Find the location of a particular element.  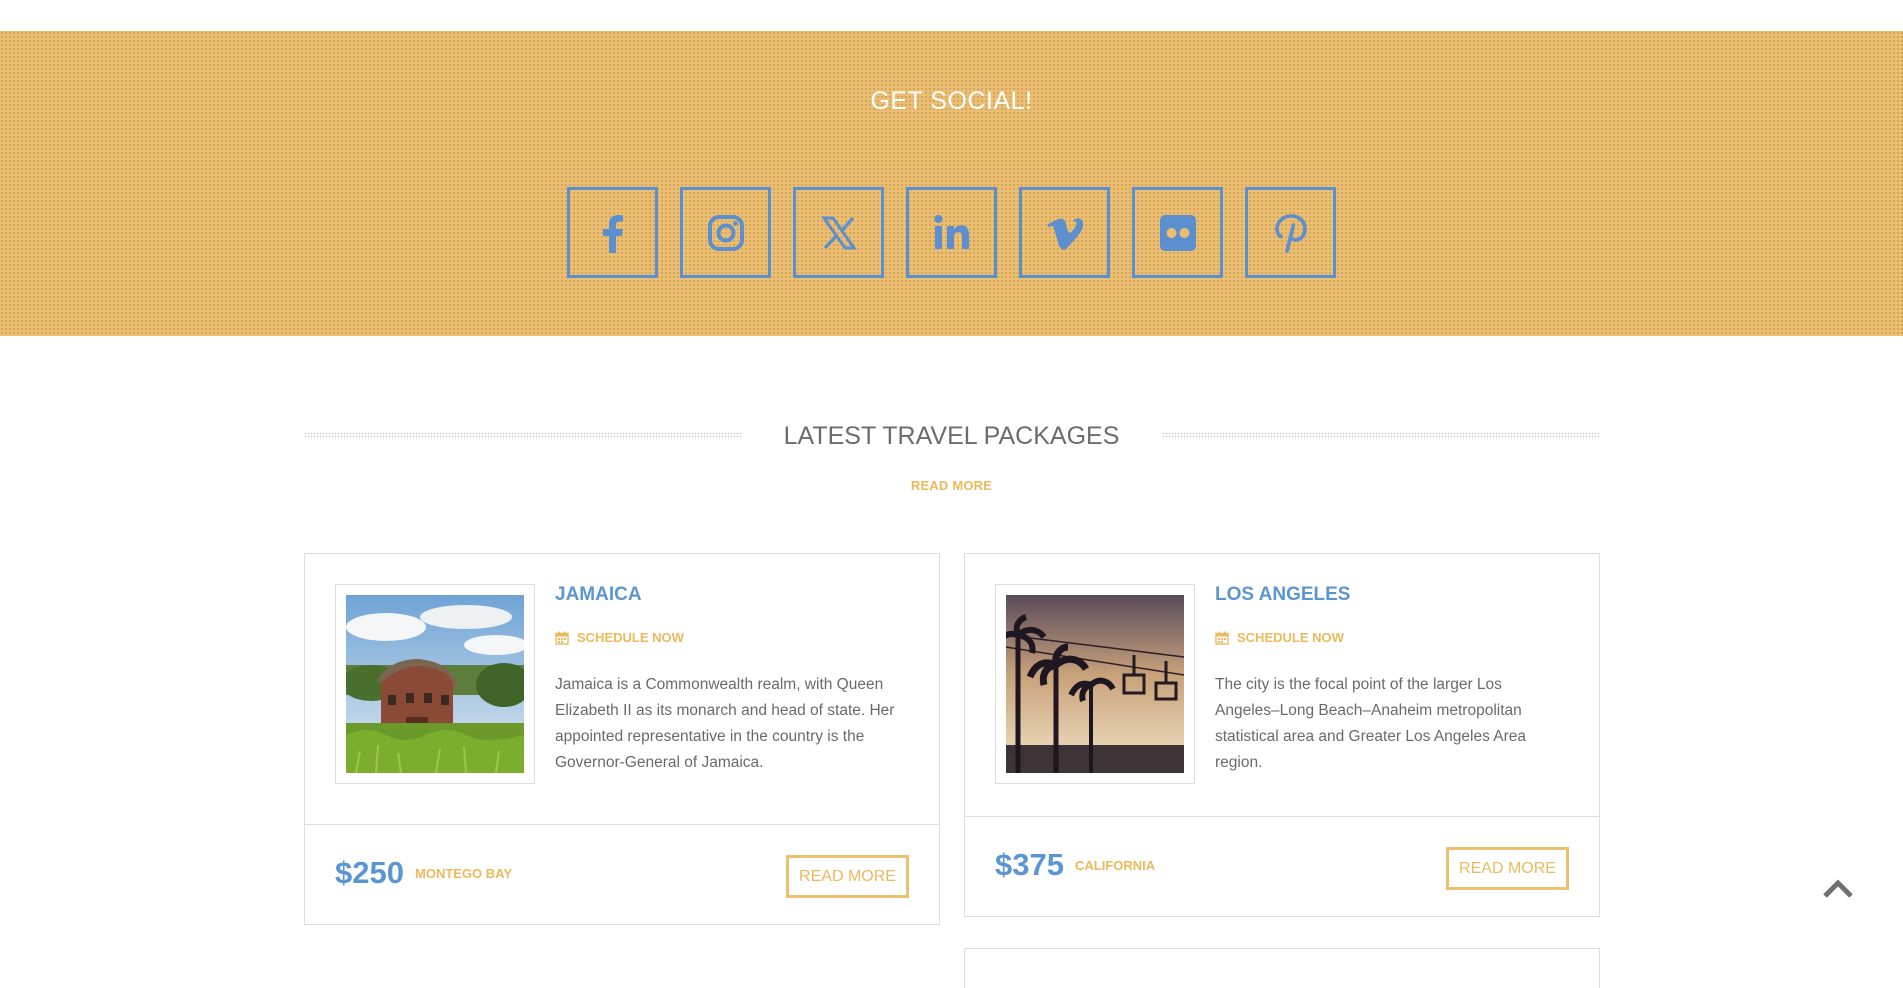

section-title: LATEST TRAVEL PACKAGES is located at coordinates (951, 436).